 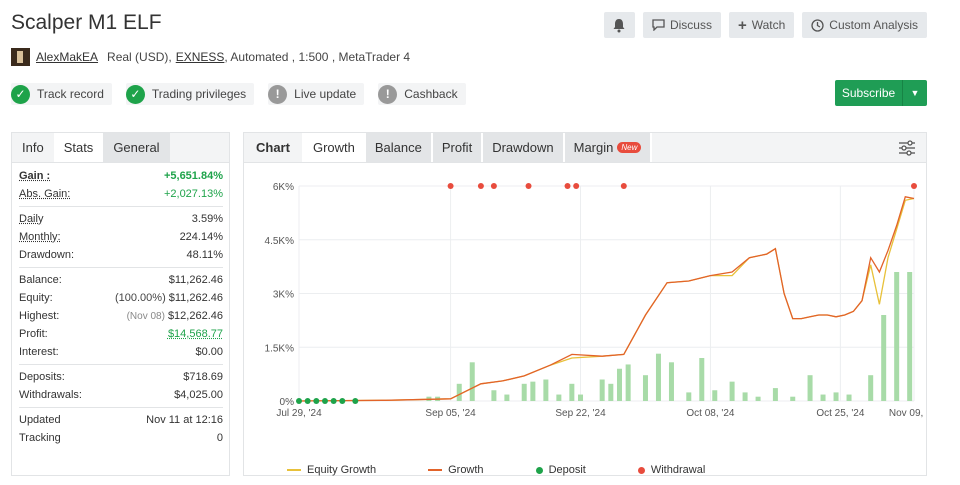 What do you see at coordinates (907, 413) in the screenshot?
I see `x-tick-label: Nov 09, '24` at bounding box center [907, 413].